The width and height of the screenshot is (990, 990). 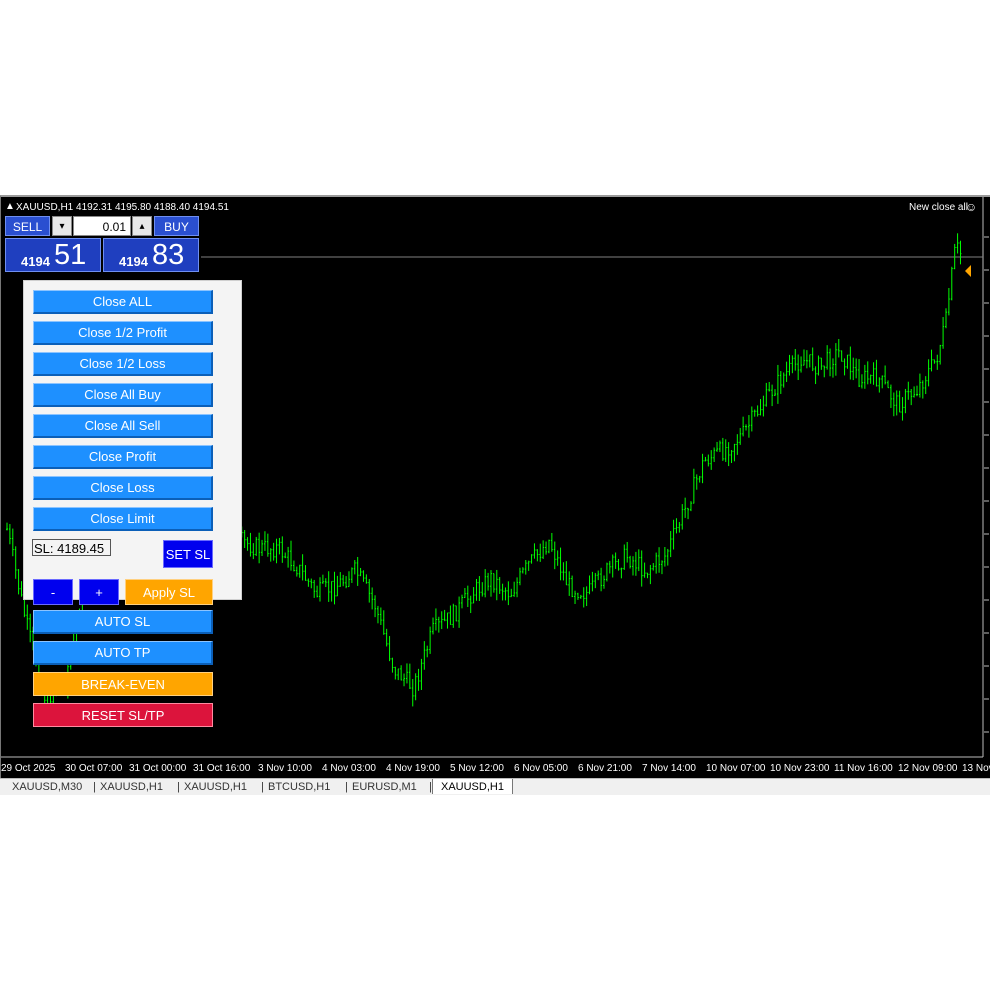 I want to click on close-button-3: Close All Buy, so click(x=123, y=395).